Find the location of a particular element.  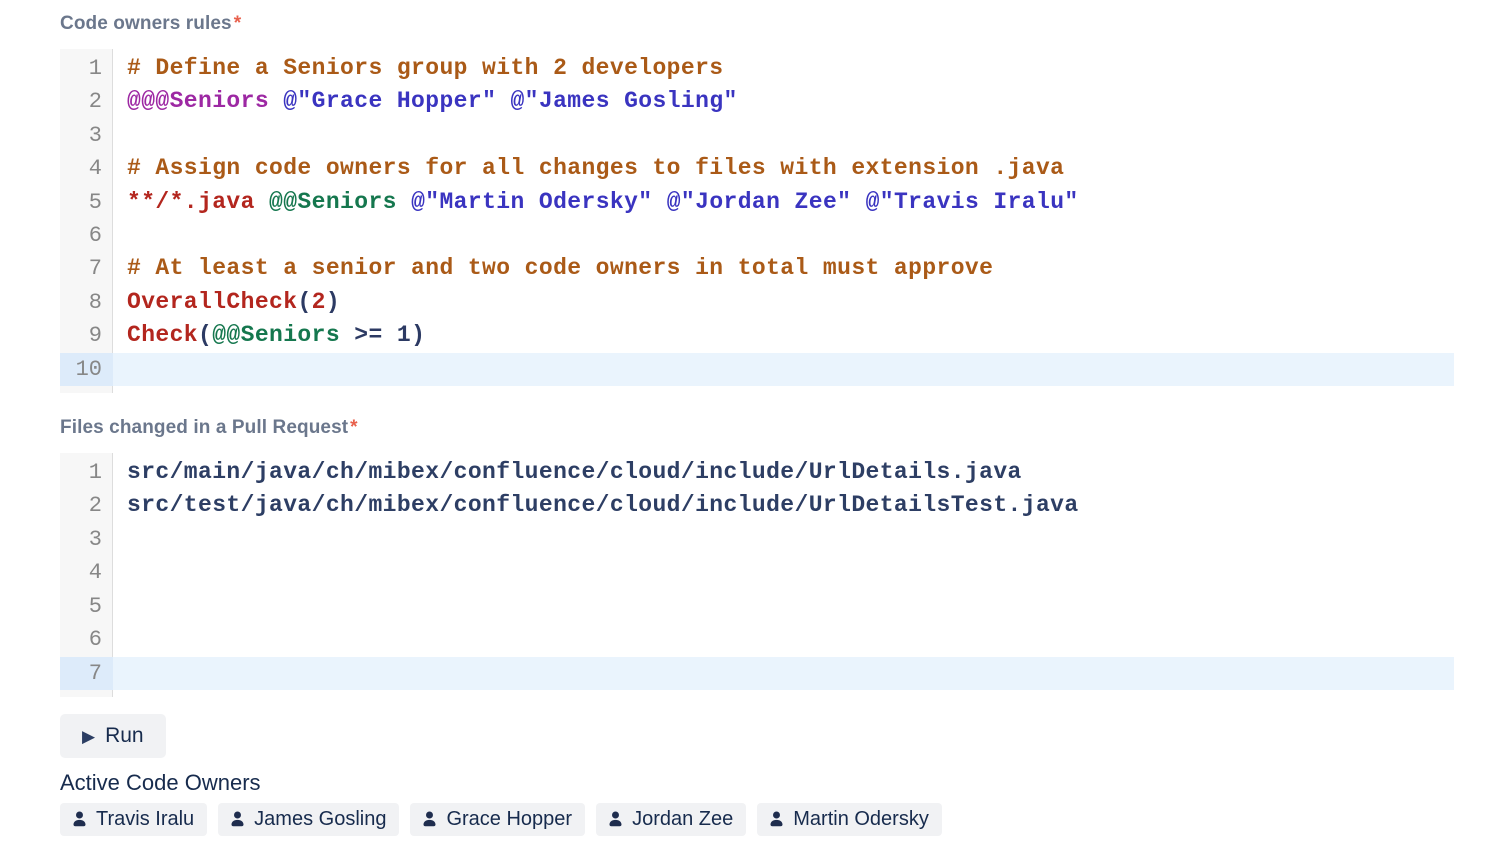

token-punct: 1 is located at coordinates (404, 335).